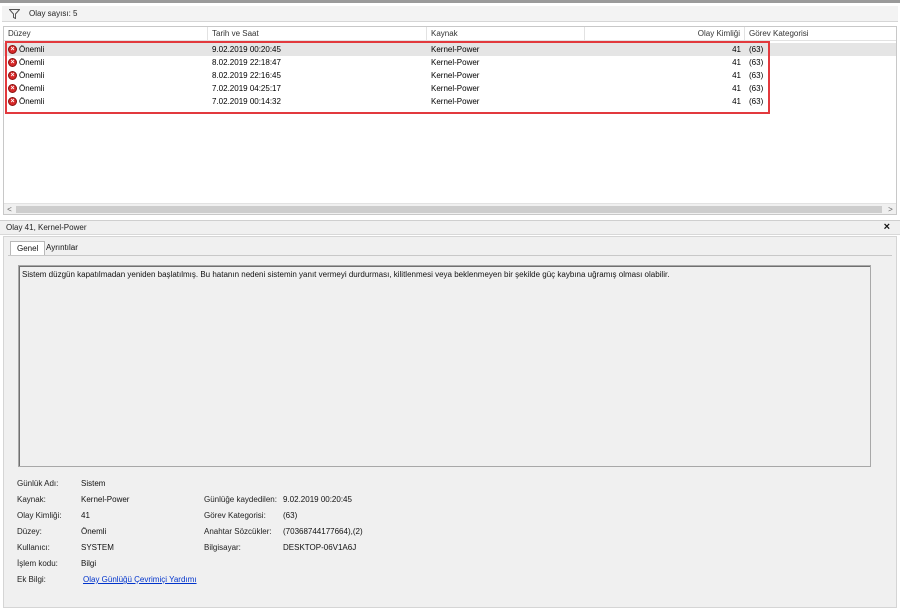 This screenshot has width=900, height=608. Describe the element at coordinates (93, 483) in the screenshot. I see `value-log-name: Sistem` at that location.